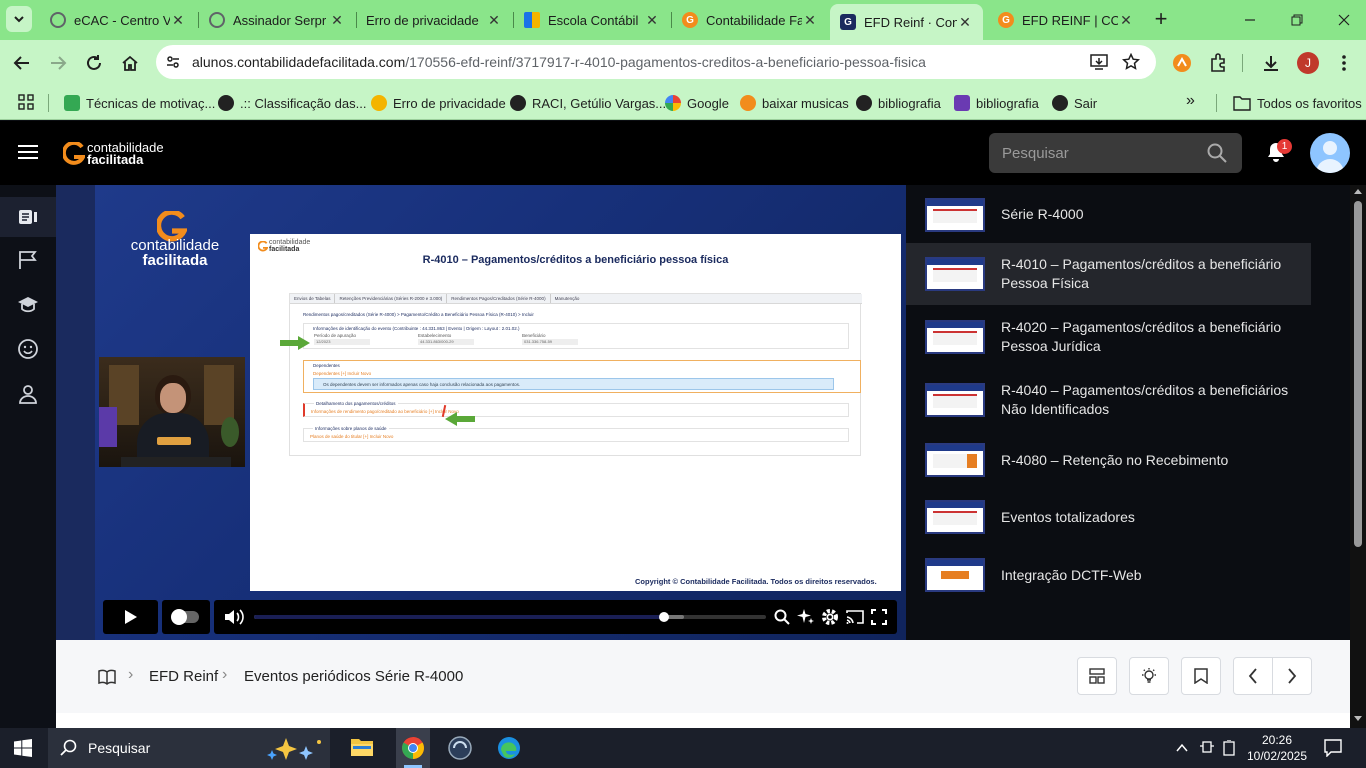 The width and height of the screenshot is (1366, 768). I want to click on downloads-button, so click(1271, 63).